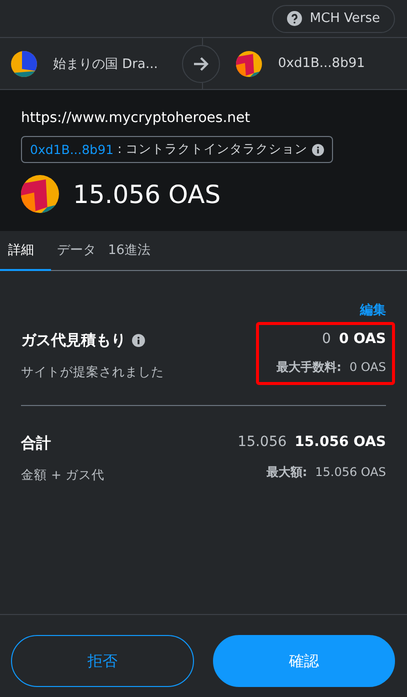 The height and width of the screenshot is (697, 407). What do you see at coordinates (362, 339) in the screenshot?
I see `gas-fee-value: 0 OAS` at bounding box center [362, 339].